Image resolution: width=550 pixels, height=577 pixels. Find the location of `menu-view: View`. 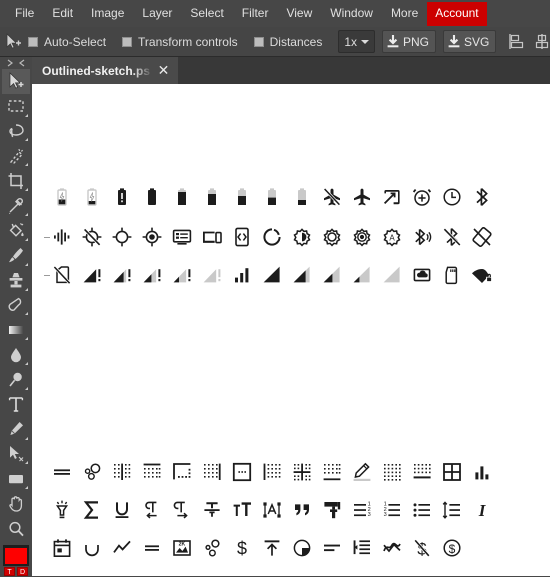

menu-view: View is located at coordinates (299, 14).